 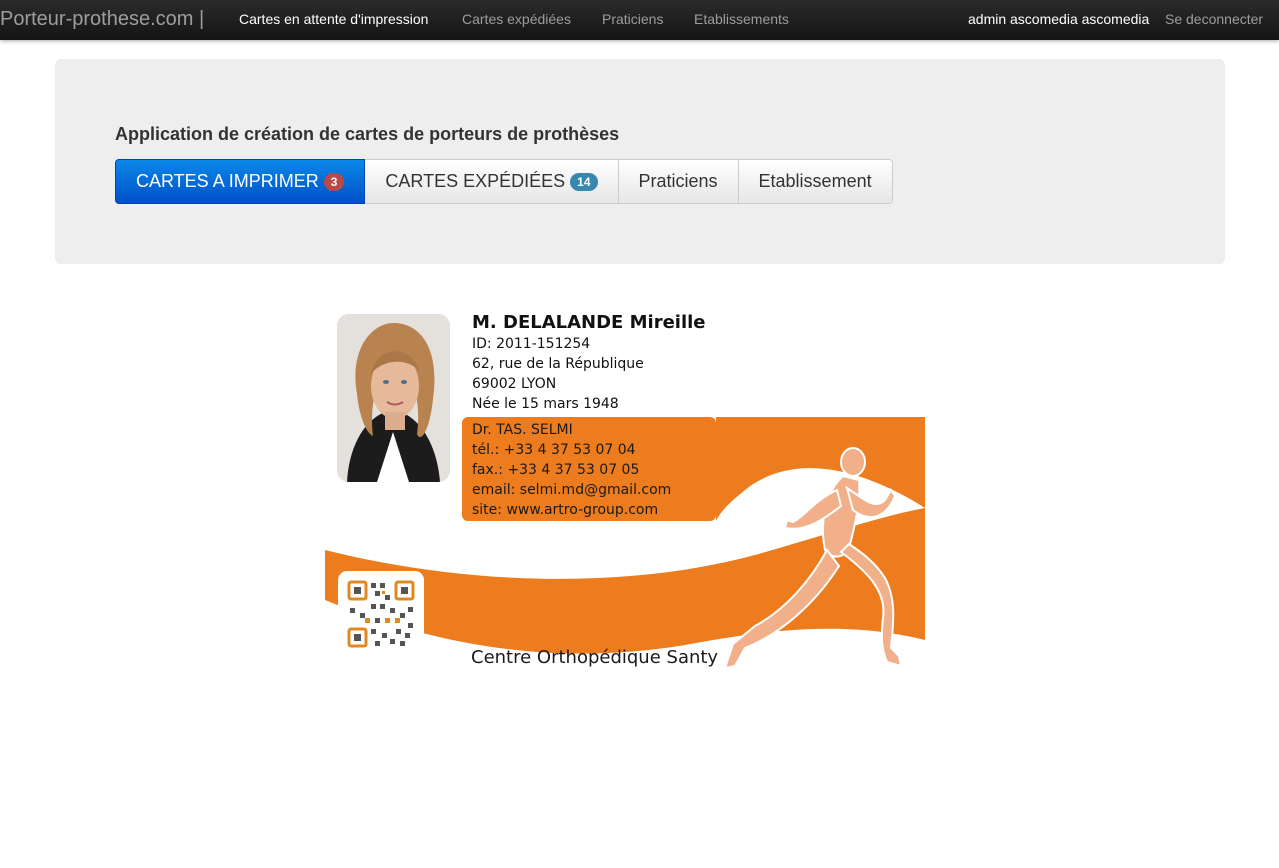 What do you see at coordinates (334, 181) in the screenshot?
I see `count-badge: 3` at bounding box center [334, 181].